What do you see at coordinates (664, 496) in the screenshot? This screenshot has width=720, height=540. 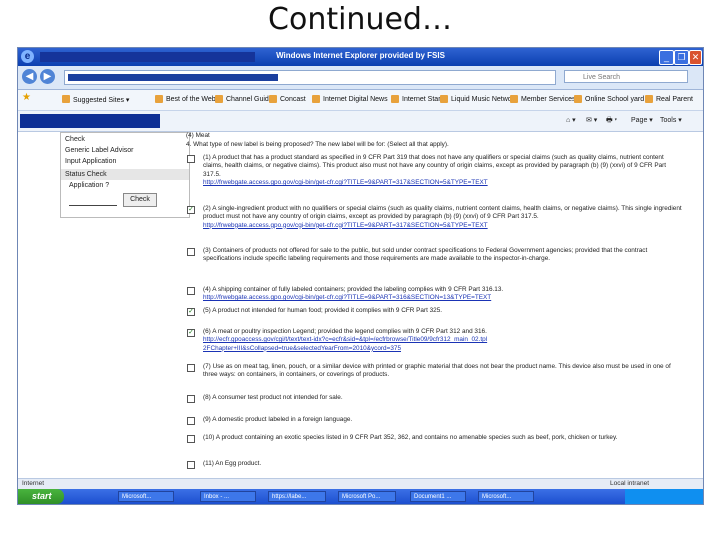 I see `system-tray` at bounding box center [664, 496].